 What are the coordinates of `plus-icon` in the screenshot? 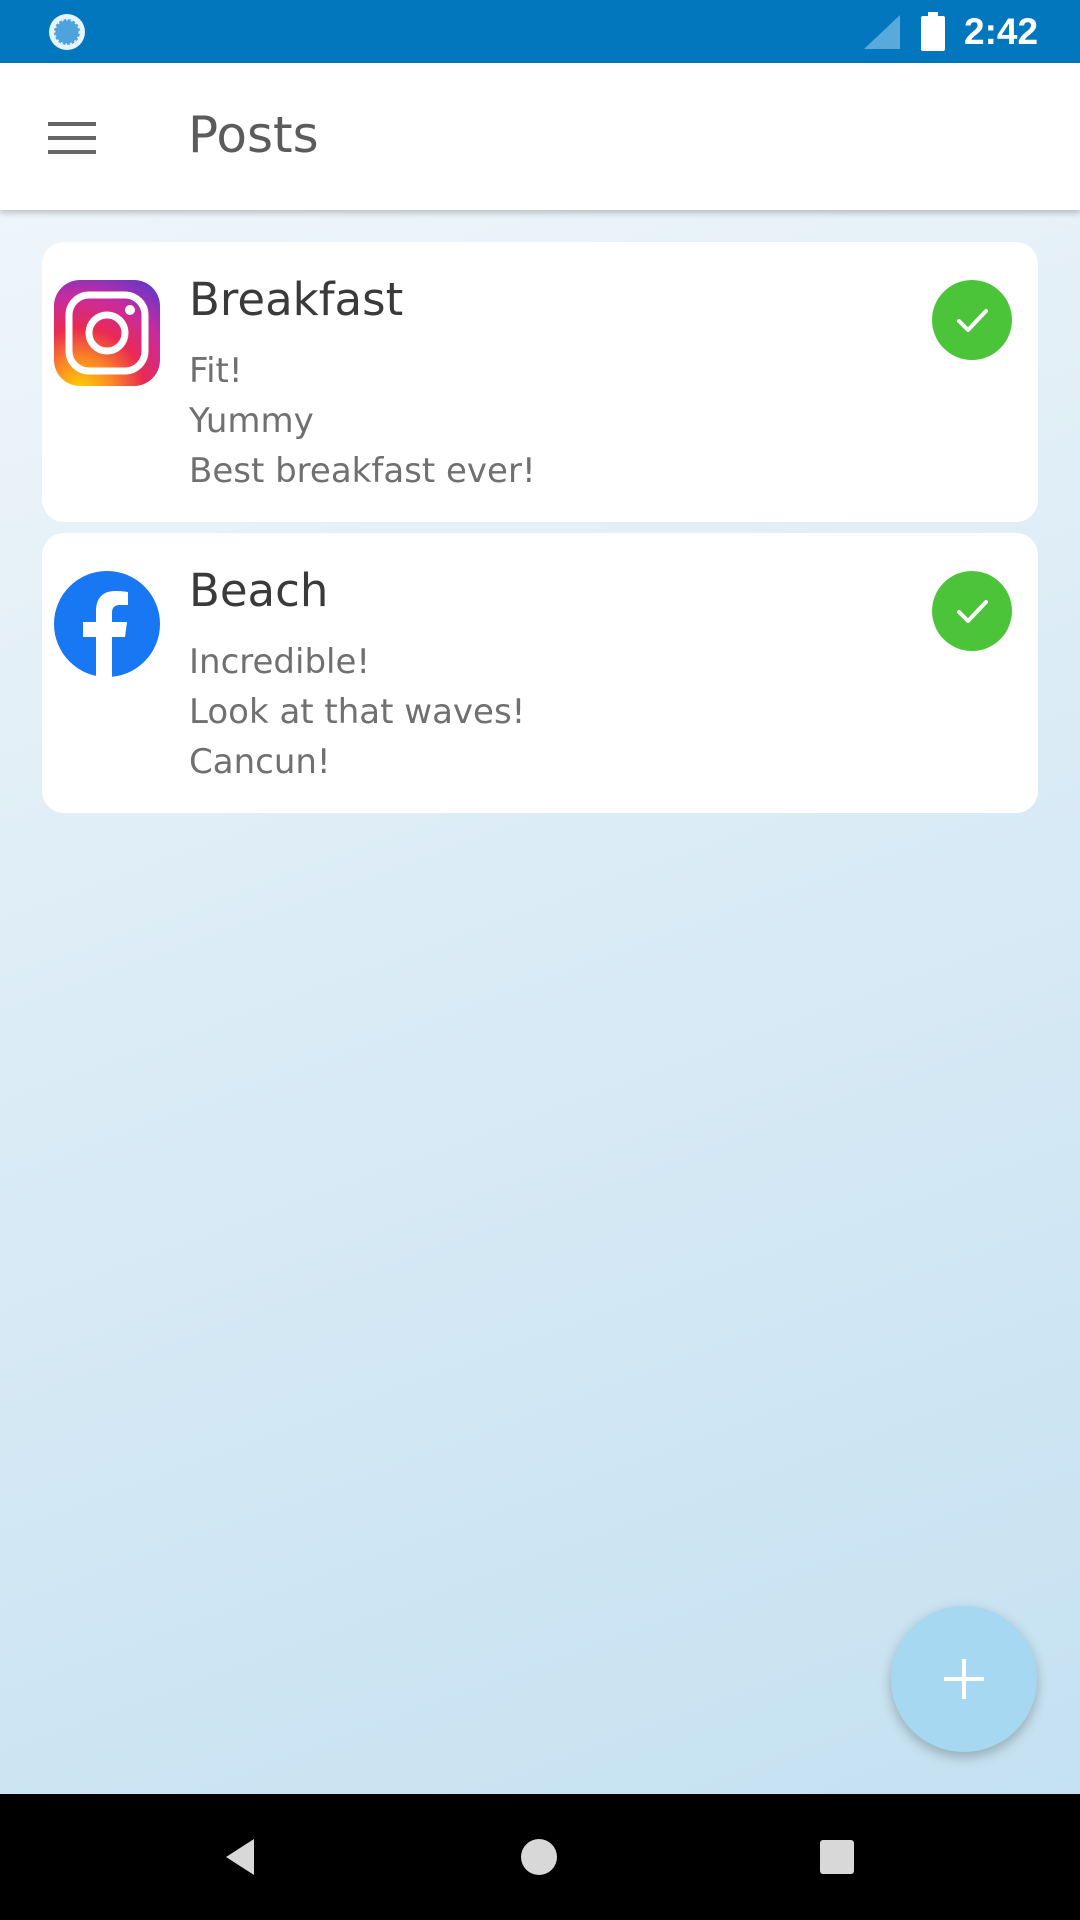 It's located at (964, 1679).